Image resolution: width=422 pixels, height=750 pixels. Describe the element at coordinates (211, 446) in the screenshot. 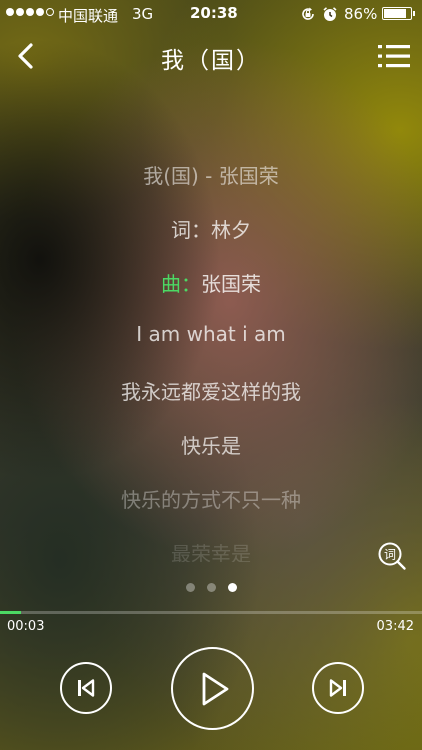

I see `lyric-line: 快乐是` at that location.